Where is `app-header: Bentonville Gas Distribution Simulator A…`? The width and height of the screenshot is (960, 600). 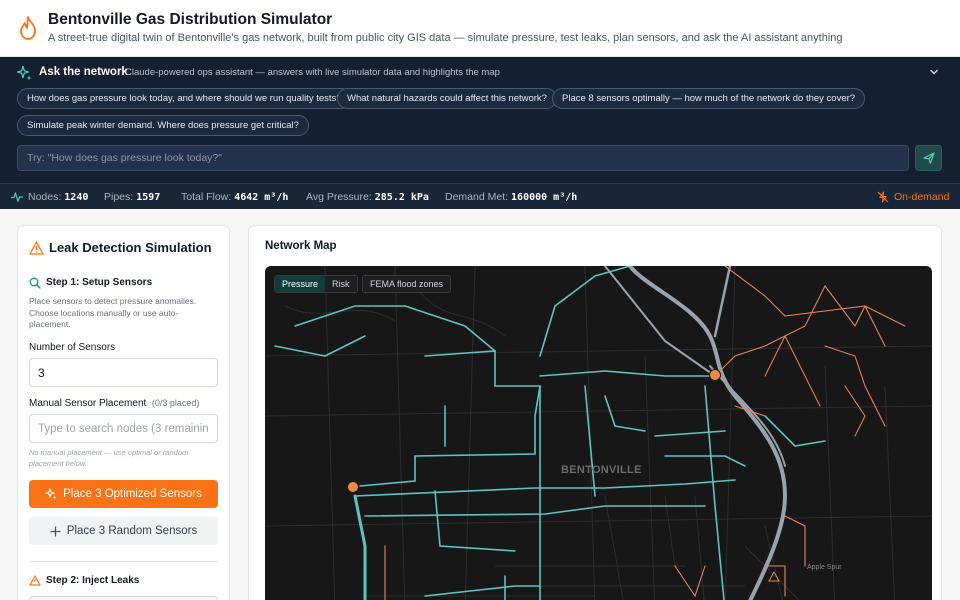
app-header: Bentonville Gas Distribution Simulator A… is located at coordinates (480, 28).